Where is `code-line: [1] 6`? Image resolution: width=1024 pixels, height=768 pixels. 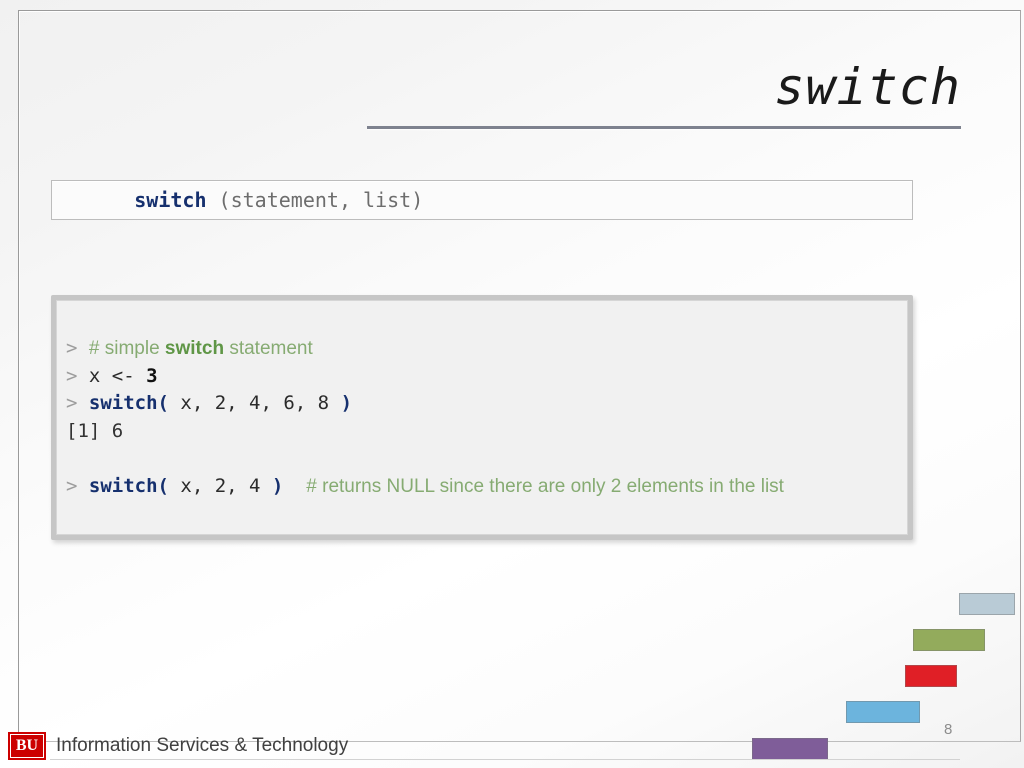
code-line: [1] 6 is located at coordinates (486, 432).